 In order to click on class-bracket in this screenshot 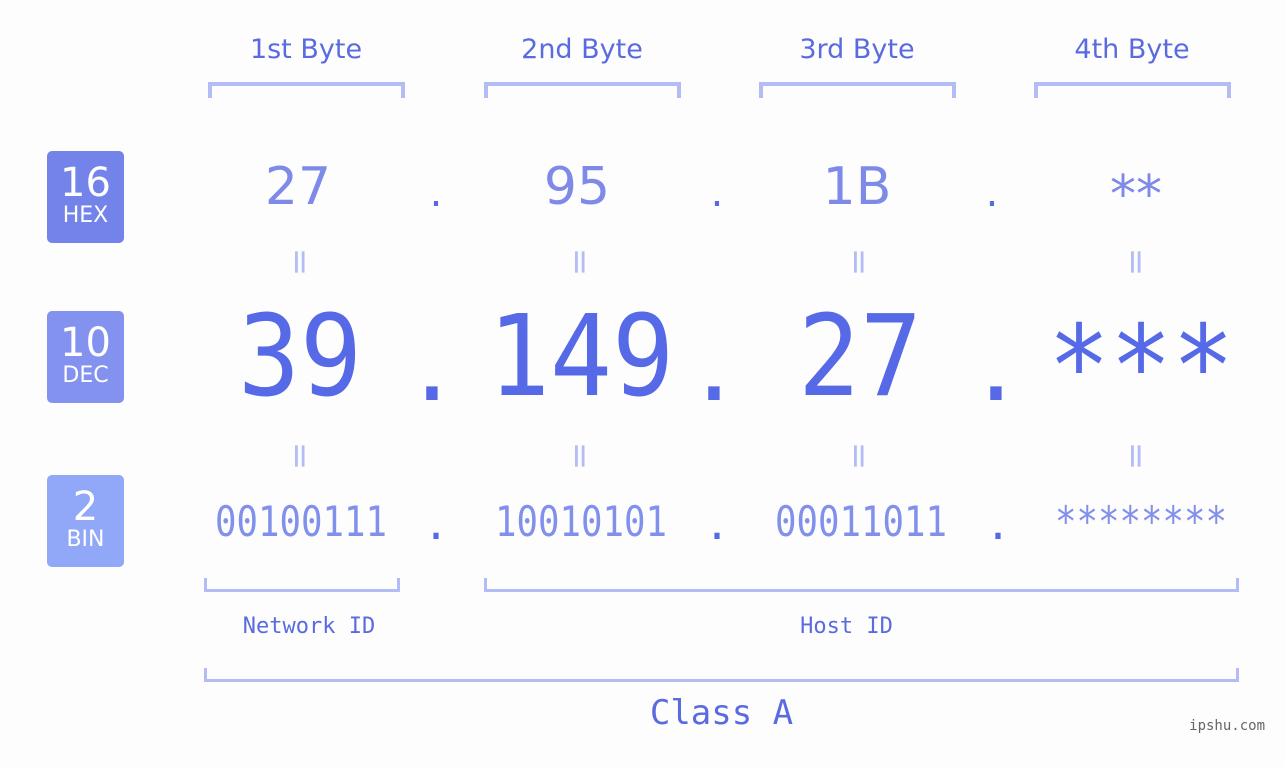, I will do `click(721, 675)`.